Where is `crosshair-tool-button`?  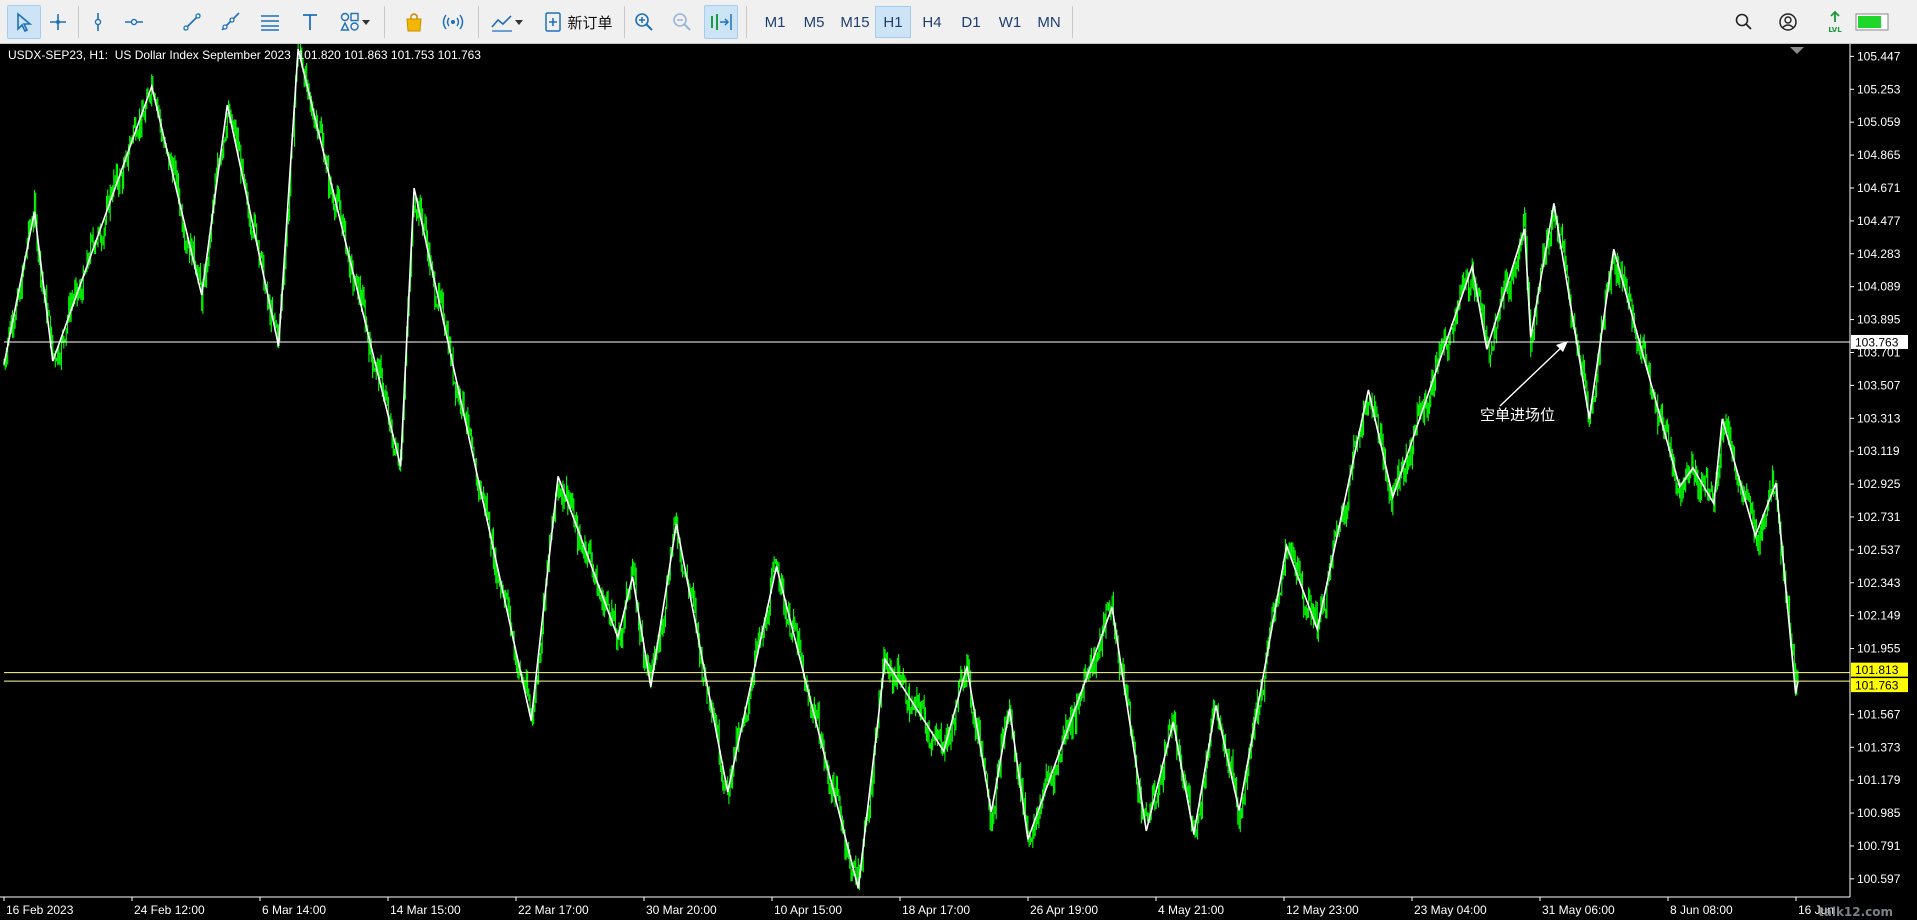 crosshair-tool-button is located at coordinates (58, 22).